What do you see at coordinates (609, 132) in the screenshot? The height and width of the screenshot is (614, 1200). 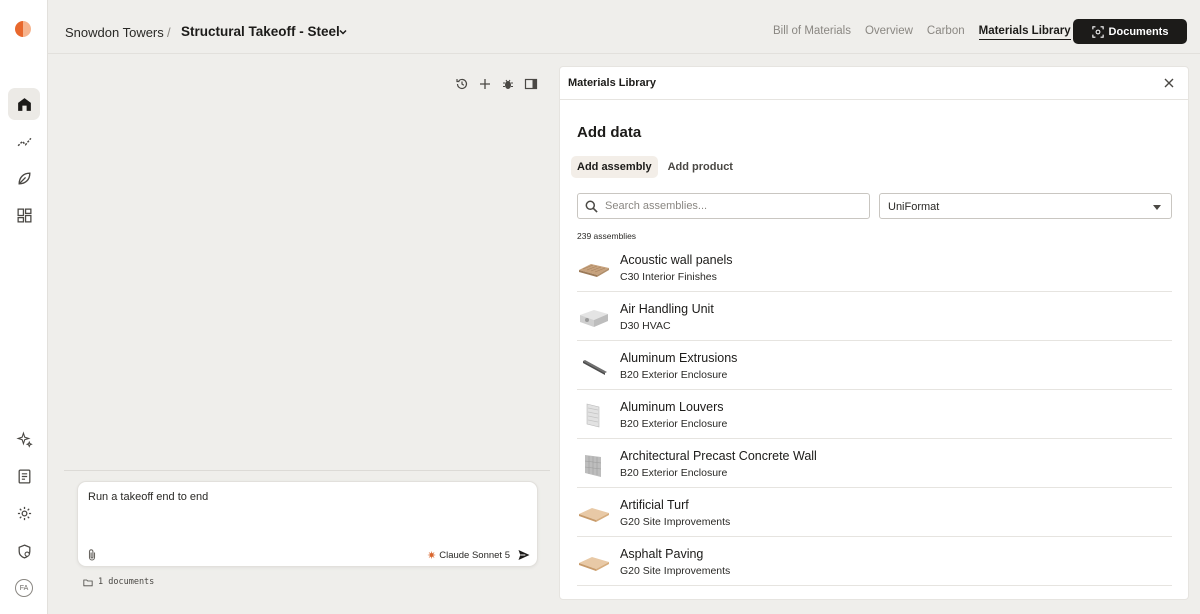 I see `add-data-heading: Add data` at bounding box center [609, 132].